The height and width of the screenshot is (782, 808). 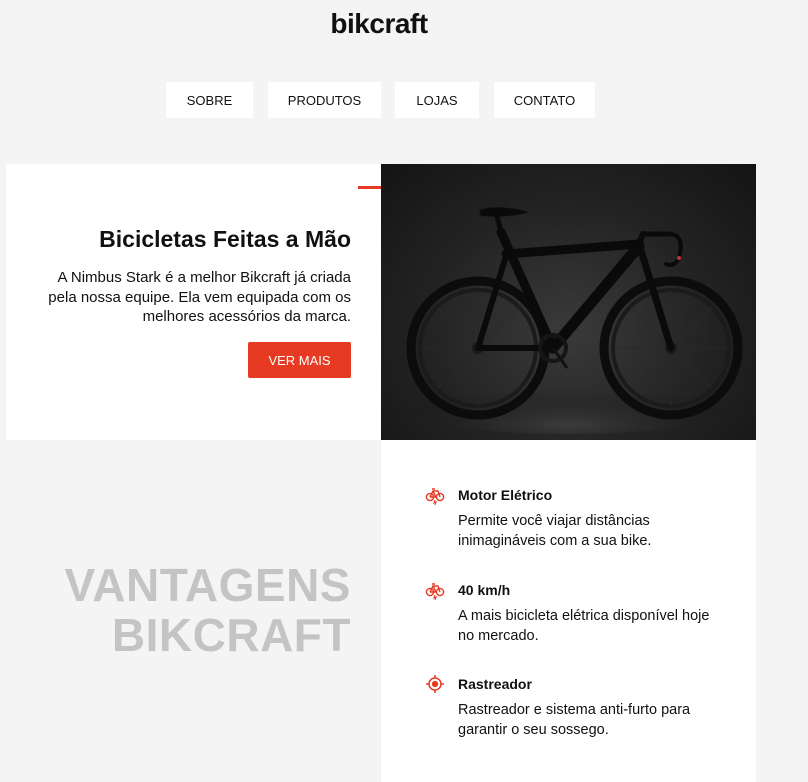 What do you see at coordinates (435, 684) in the screenshot?
I see `tracker-icon` at bounding box center [435, 684].